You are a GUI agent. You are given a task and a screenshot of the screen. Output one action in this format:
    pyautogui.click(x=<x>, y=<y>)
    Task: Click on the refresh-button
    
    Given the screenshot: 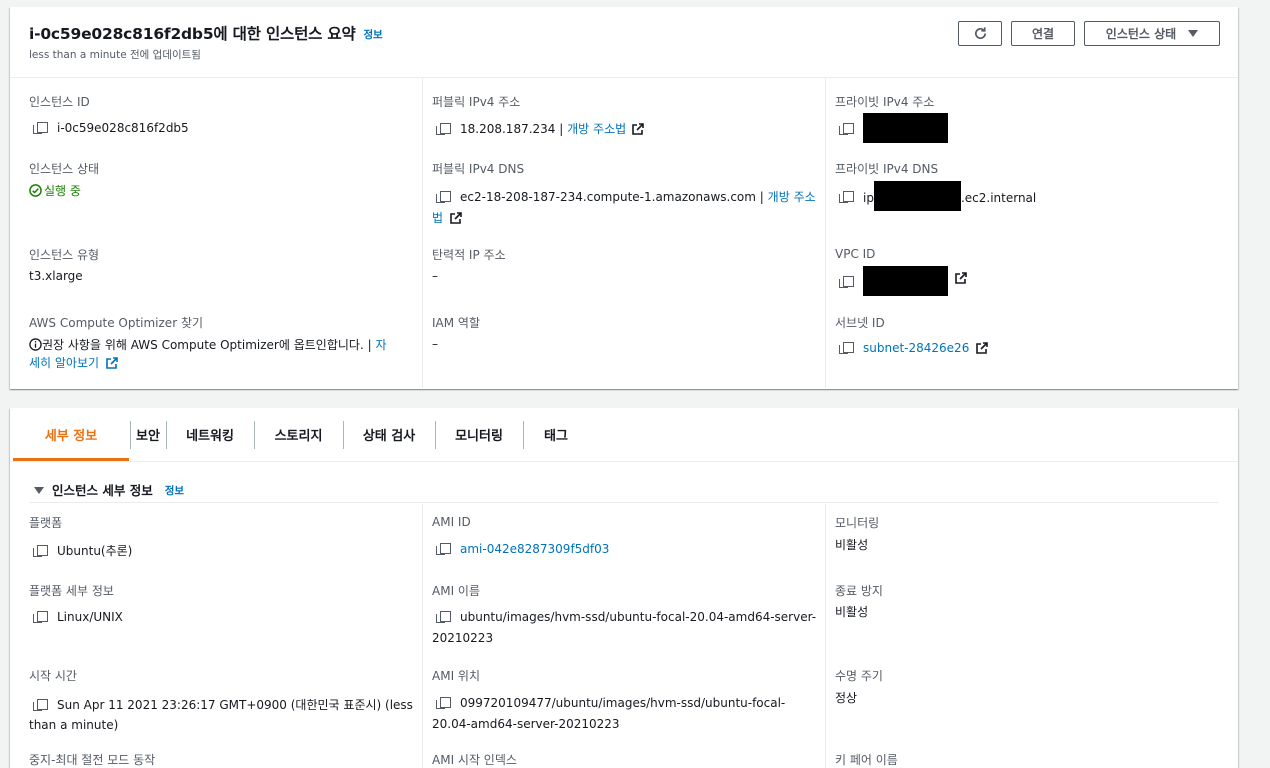 What is the action you would take?
    pyautogui.click(x=980, y=33)
    